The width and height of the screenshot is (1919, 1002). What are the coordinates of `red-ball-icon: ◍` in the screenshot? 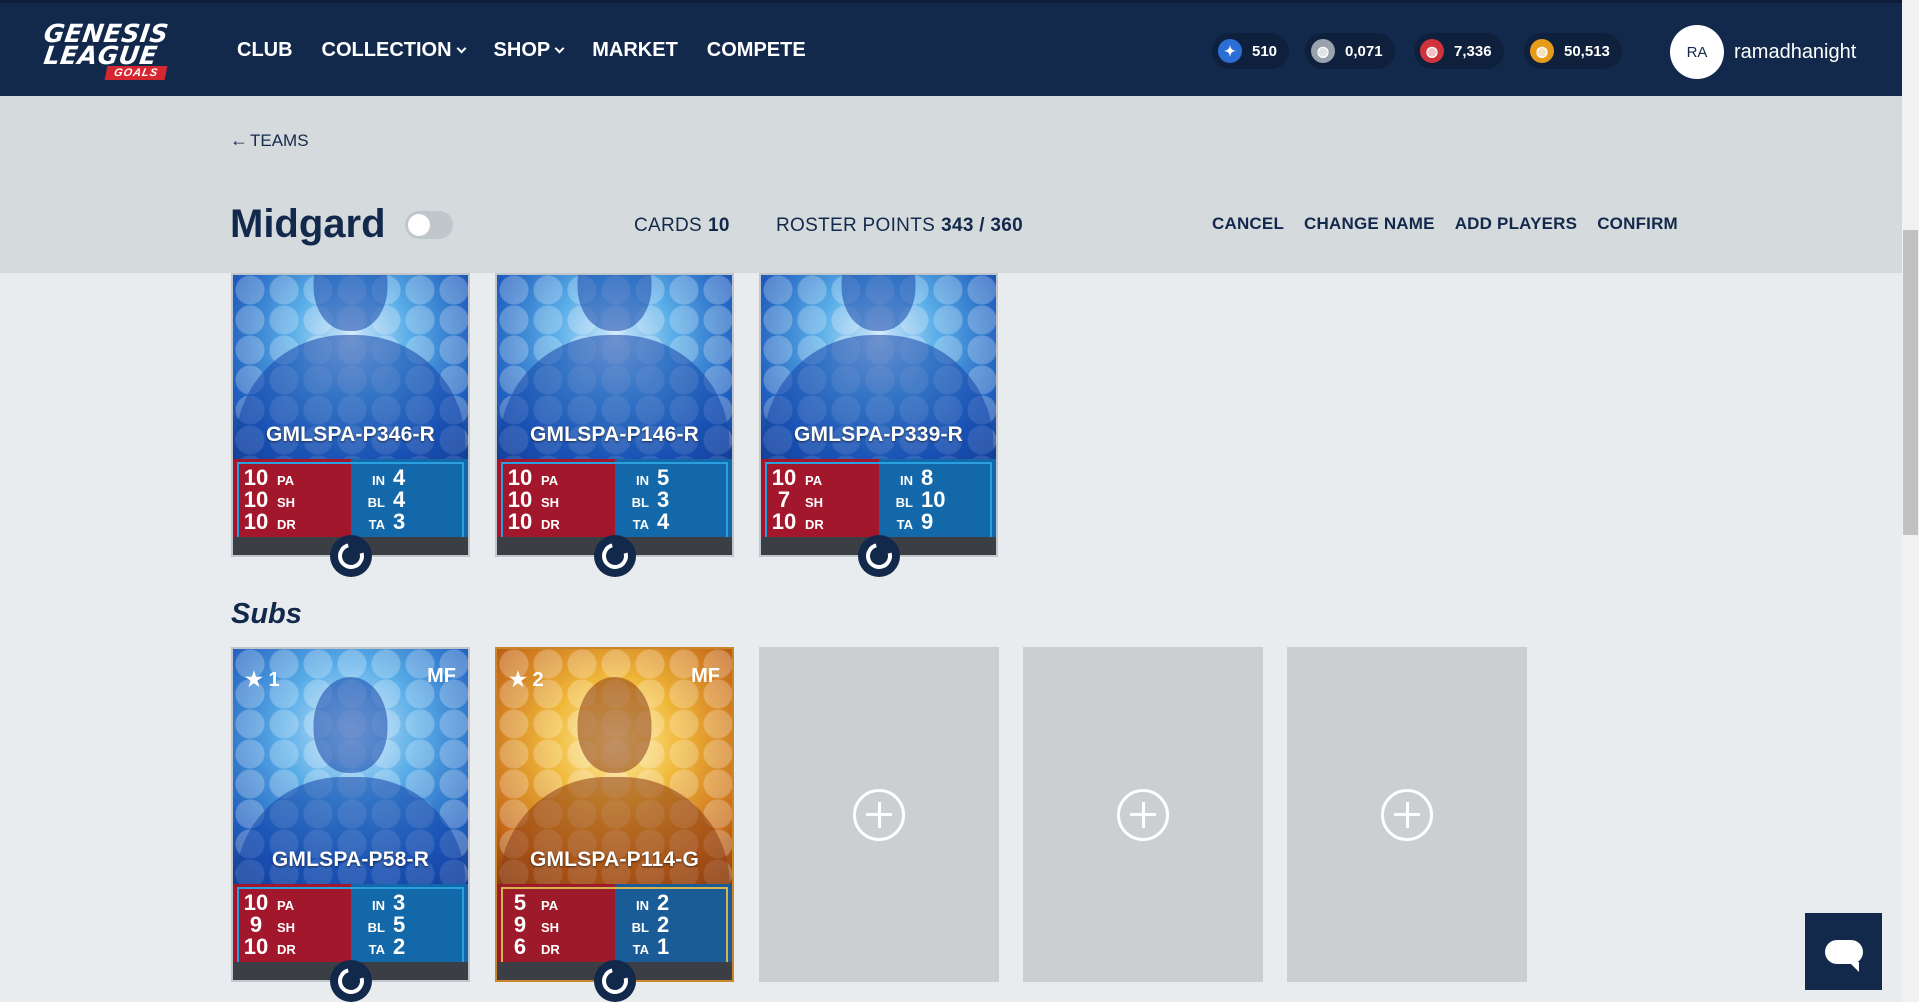 It's located at (1432, 51).